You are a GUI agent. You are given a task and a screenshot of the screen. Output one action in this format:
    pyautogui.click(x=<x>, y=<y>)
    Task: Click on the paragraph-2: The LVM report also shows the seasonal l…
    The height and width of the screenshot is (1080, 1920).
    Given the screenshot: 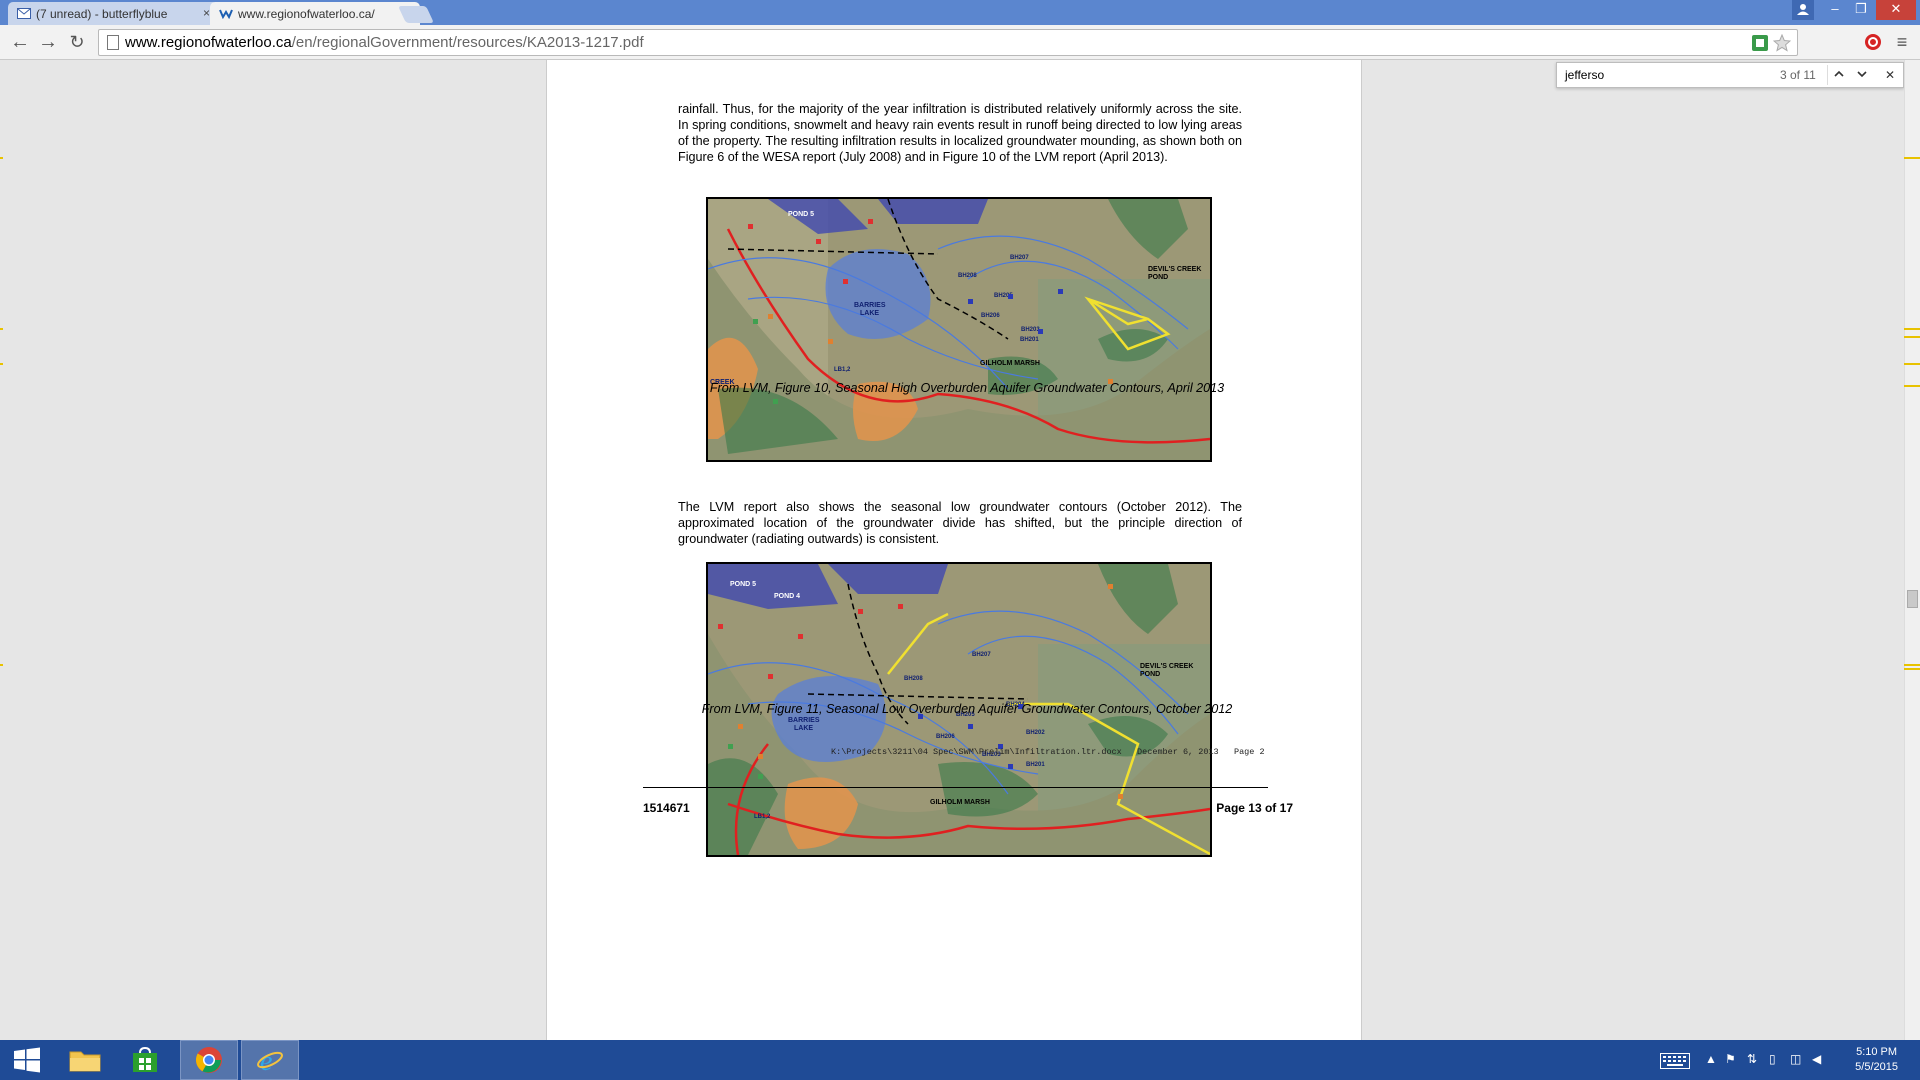 What is the action you would take?
    pyautogui.click(x=960, y=523)
    